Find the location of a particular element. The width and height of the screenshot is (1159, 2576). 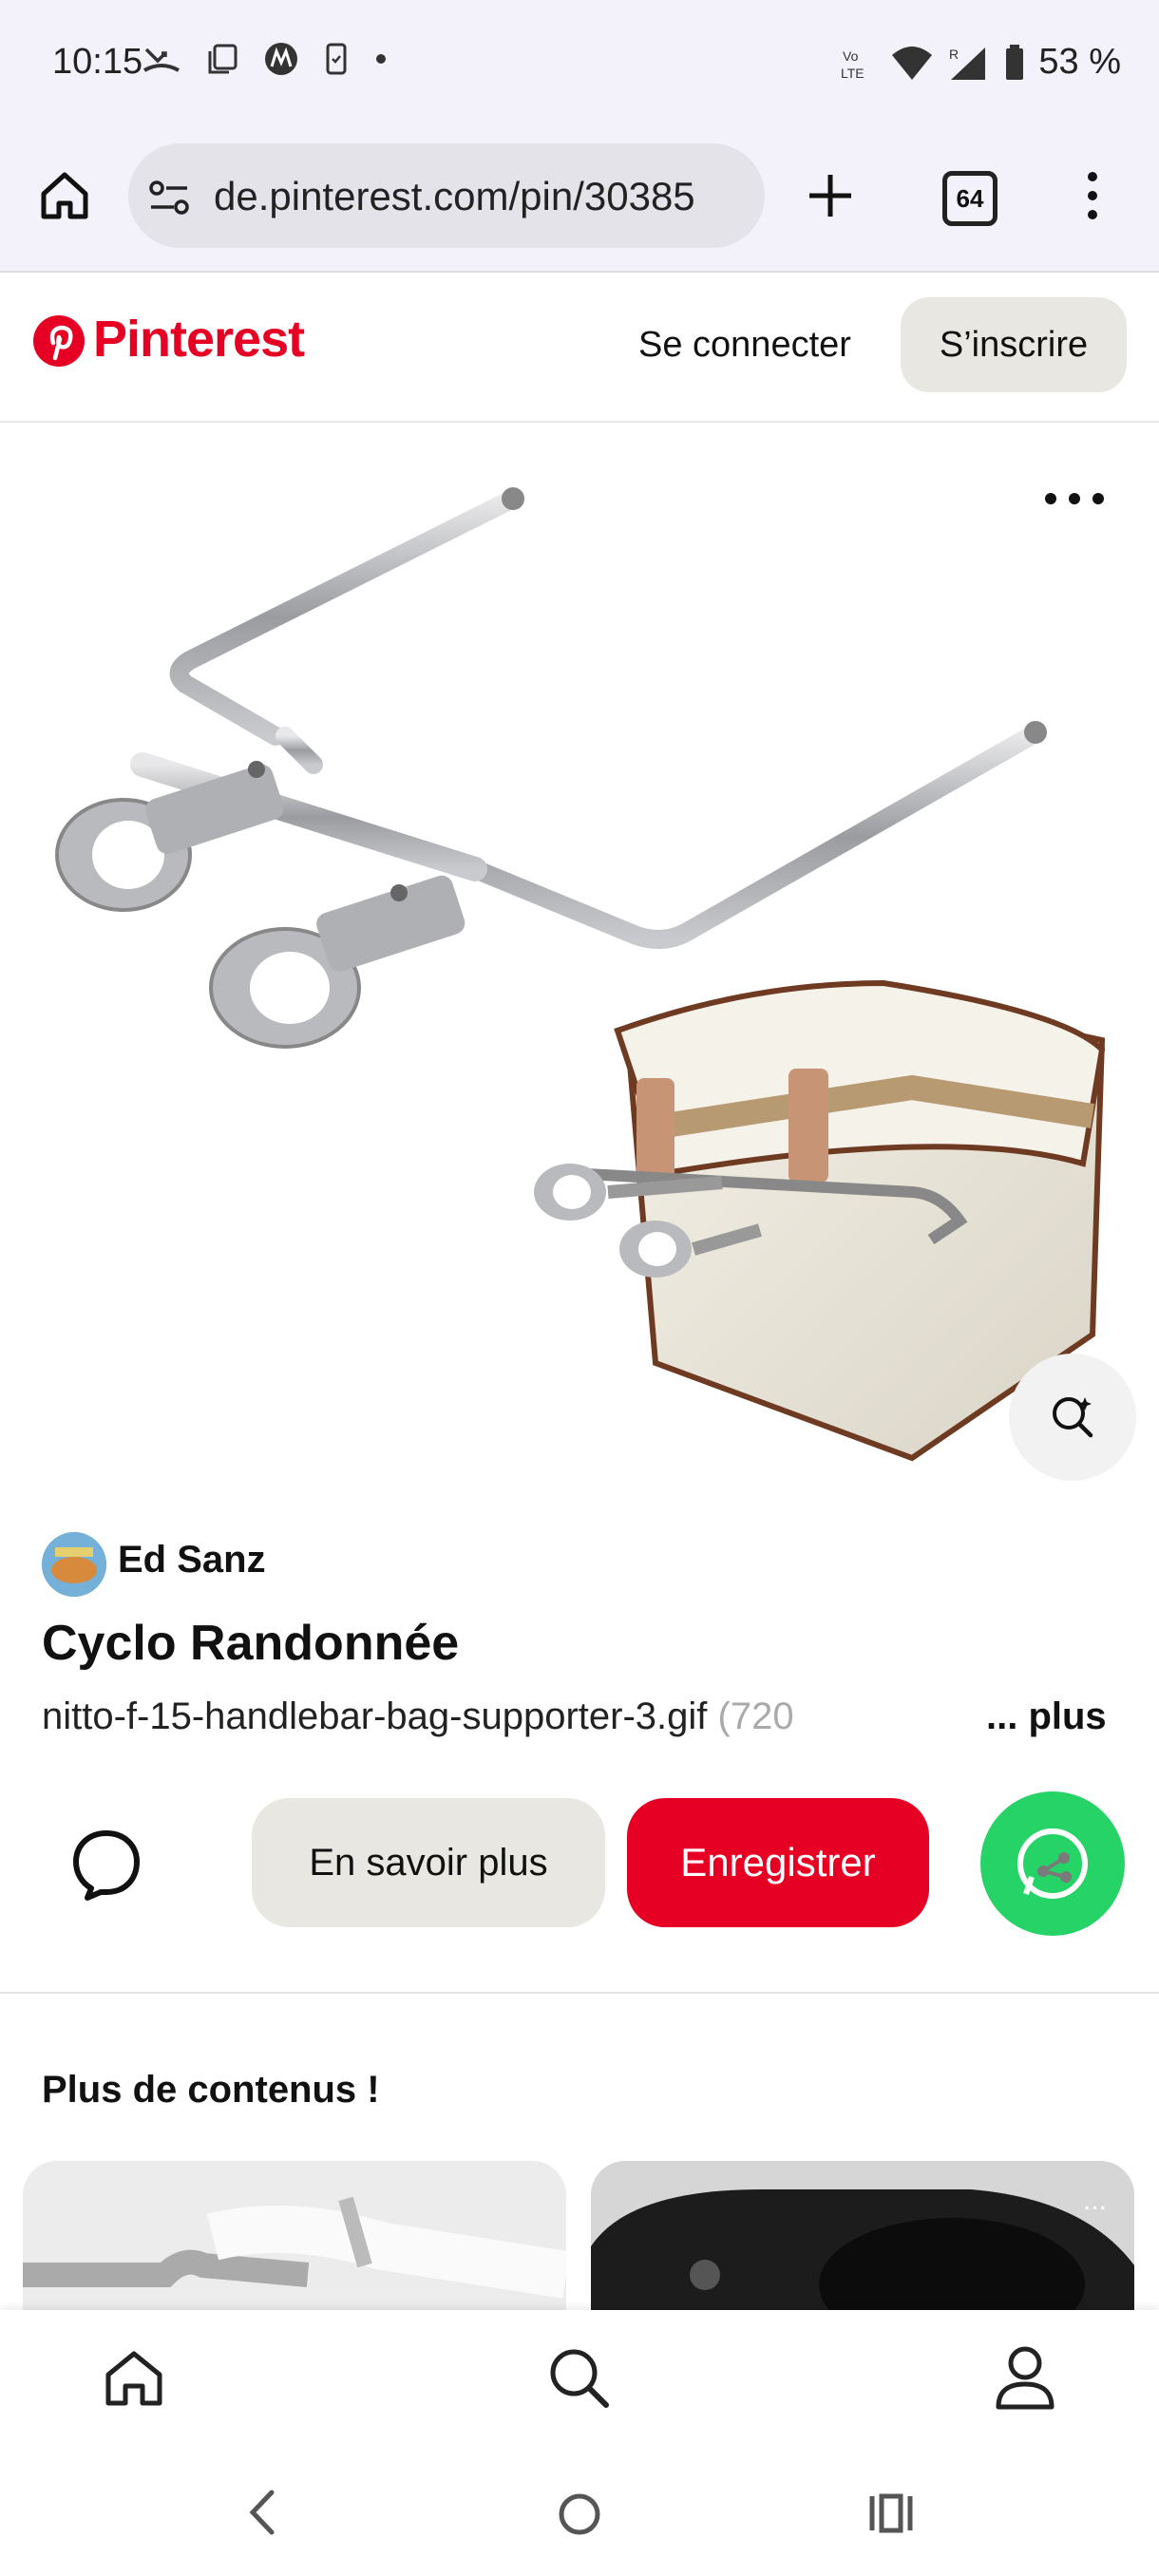

whatsapp-icon is located at coordinates (1052, 1863).